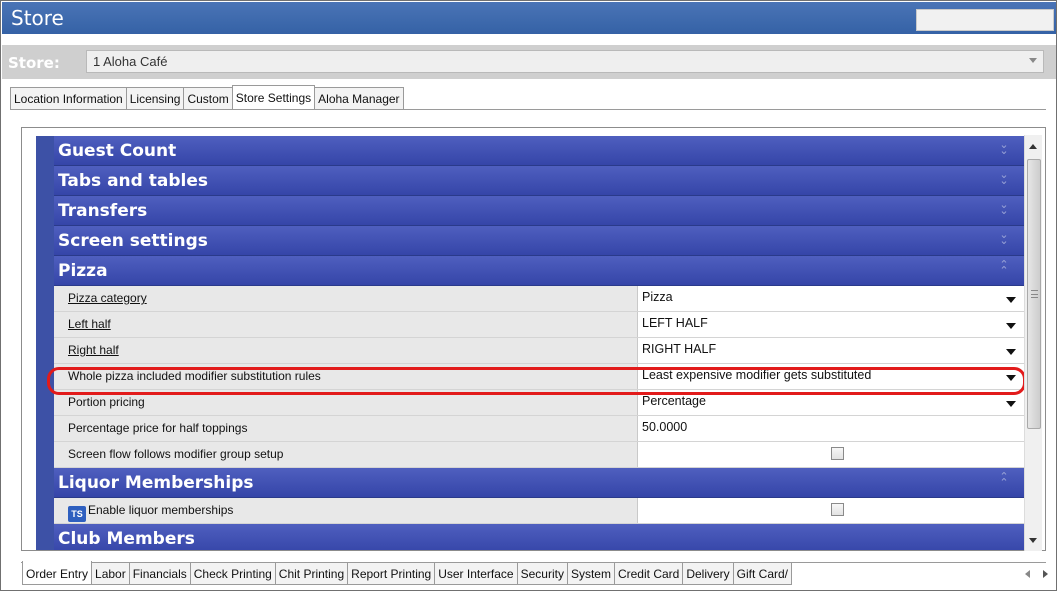 This screenshot has height=591, width=1057. What do you see at coordinates (831, 428) in the screenshot?
I see `property-text-field: 50.0000` at bounding box center [831, 428].